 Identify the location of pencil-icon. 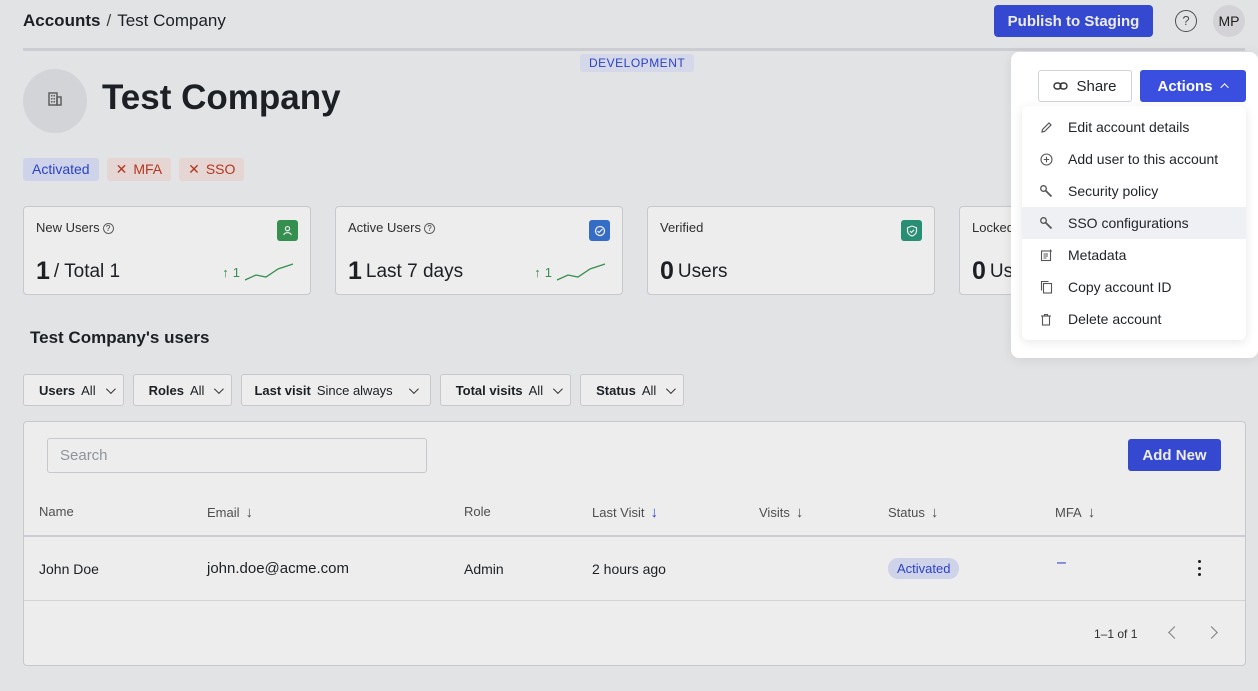
(1046, 127).